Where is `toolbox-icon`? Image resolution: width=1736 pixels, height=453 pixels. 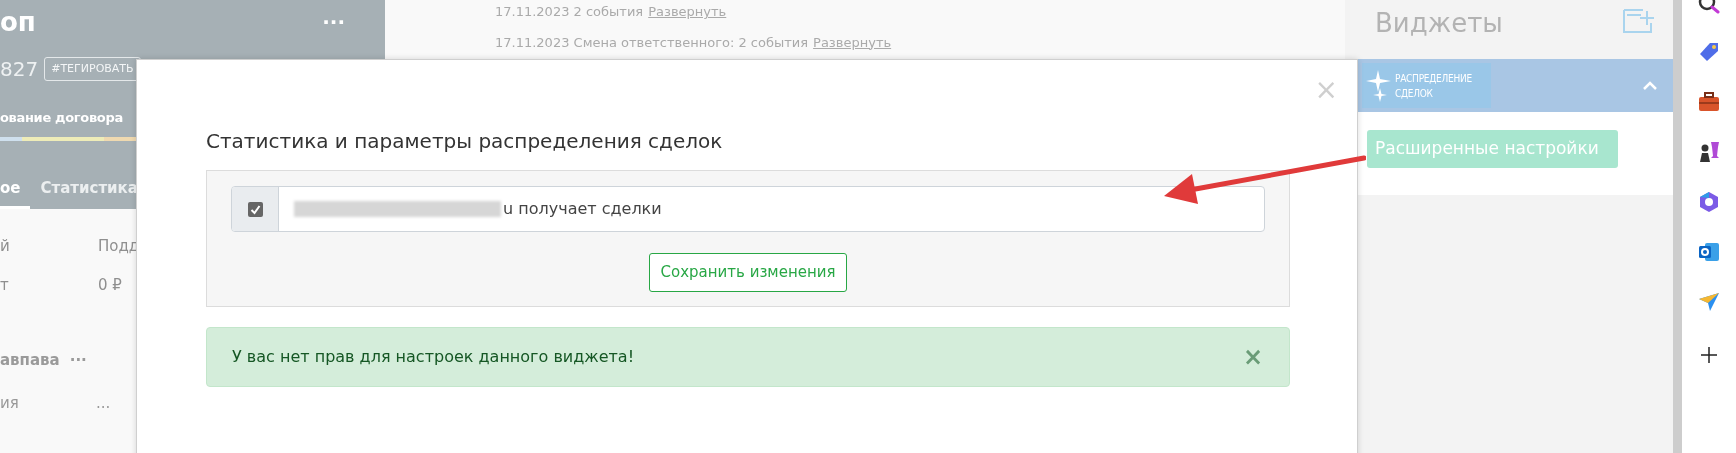 toolbox-icon is located at coordinates (1709, 102).